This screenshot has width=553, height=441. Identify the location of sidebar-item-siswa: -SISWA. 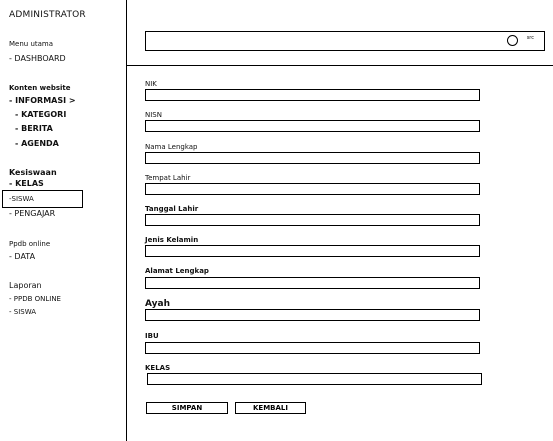
(42, 199).